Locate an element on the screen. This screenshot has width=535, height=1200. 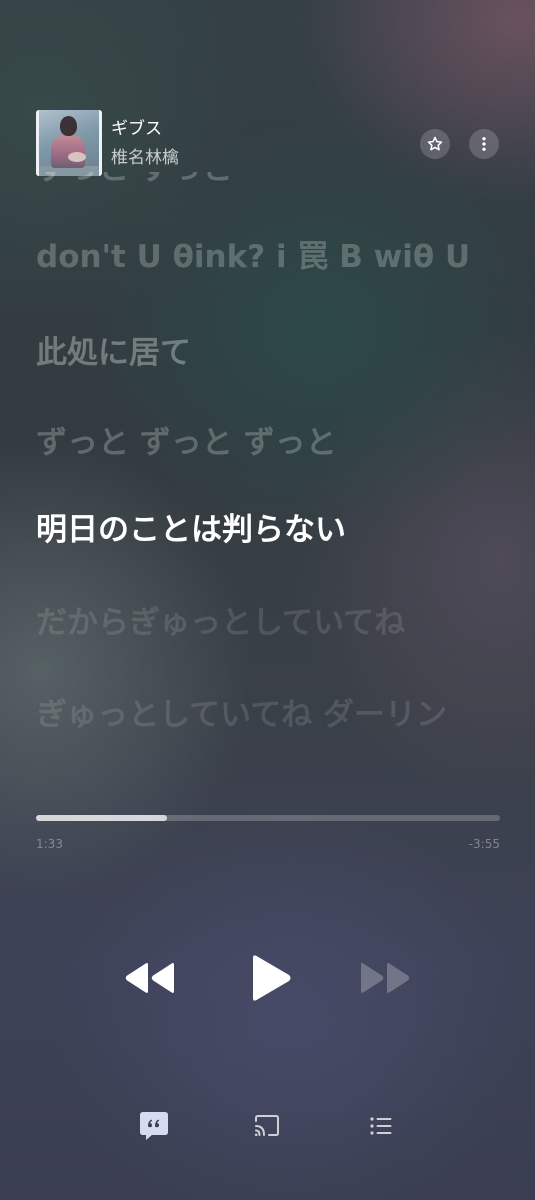
play-icon is located at coordinates (272, 978).